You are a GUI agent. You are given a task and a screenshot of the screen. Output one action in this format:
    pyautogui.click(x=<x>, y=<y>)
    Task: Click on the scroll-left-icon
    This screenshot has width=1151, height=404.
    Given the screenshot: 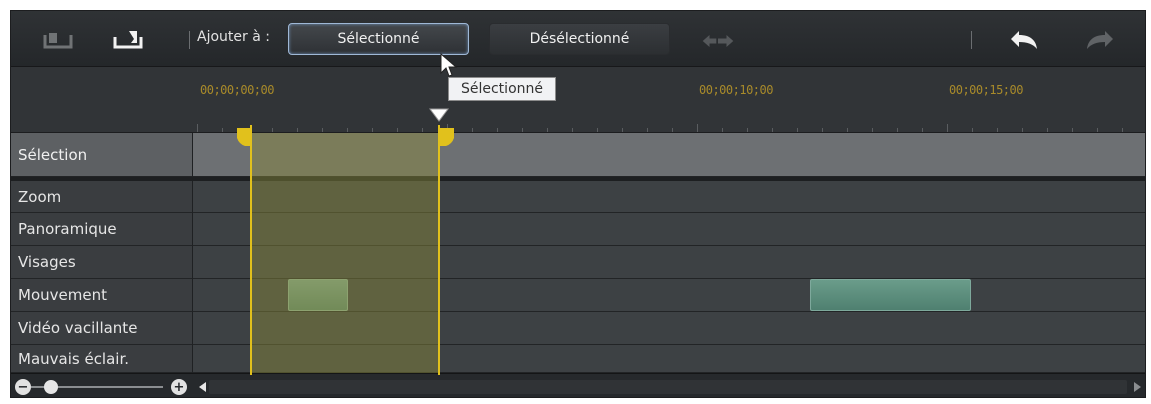 What is the action you would take?
    pyautogui.click(x=203, y=387)
    